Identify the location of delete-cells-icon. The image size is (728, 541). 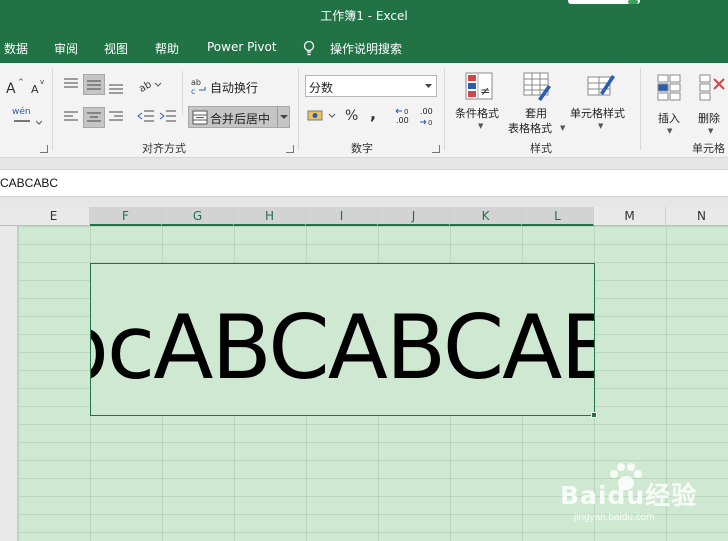
(712, 87).